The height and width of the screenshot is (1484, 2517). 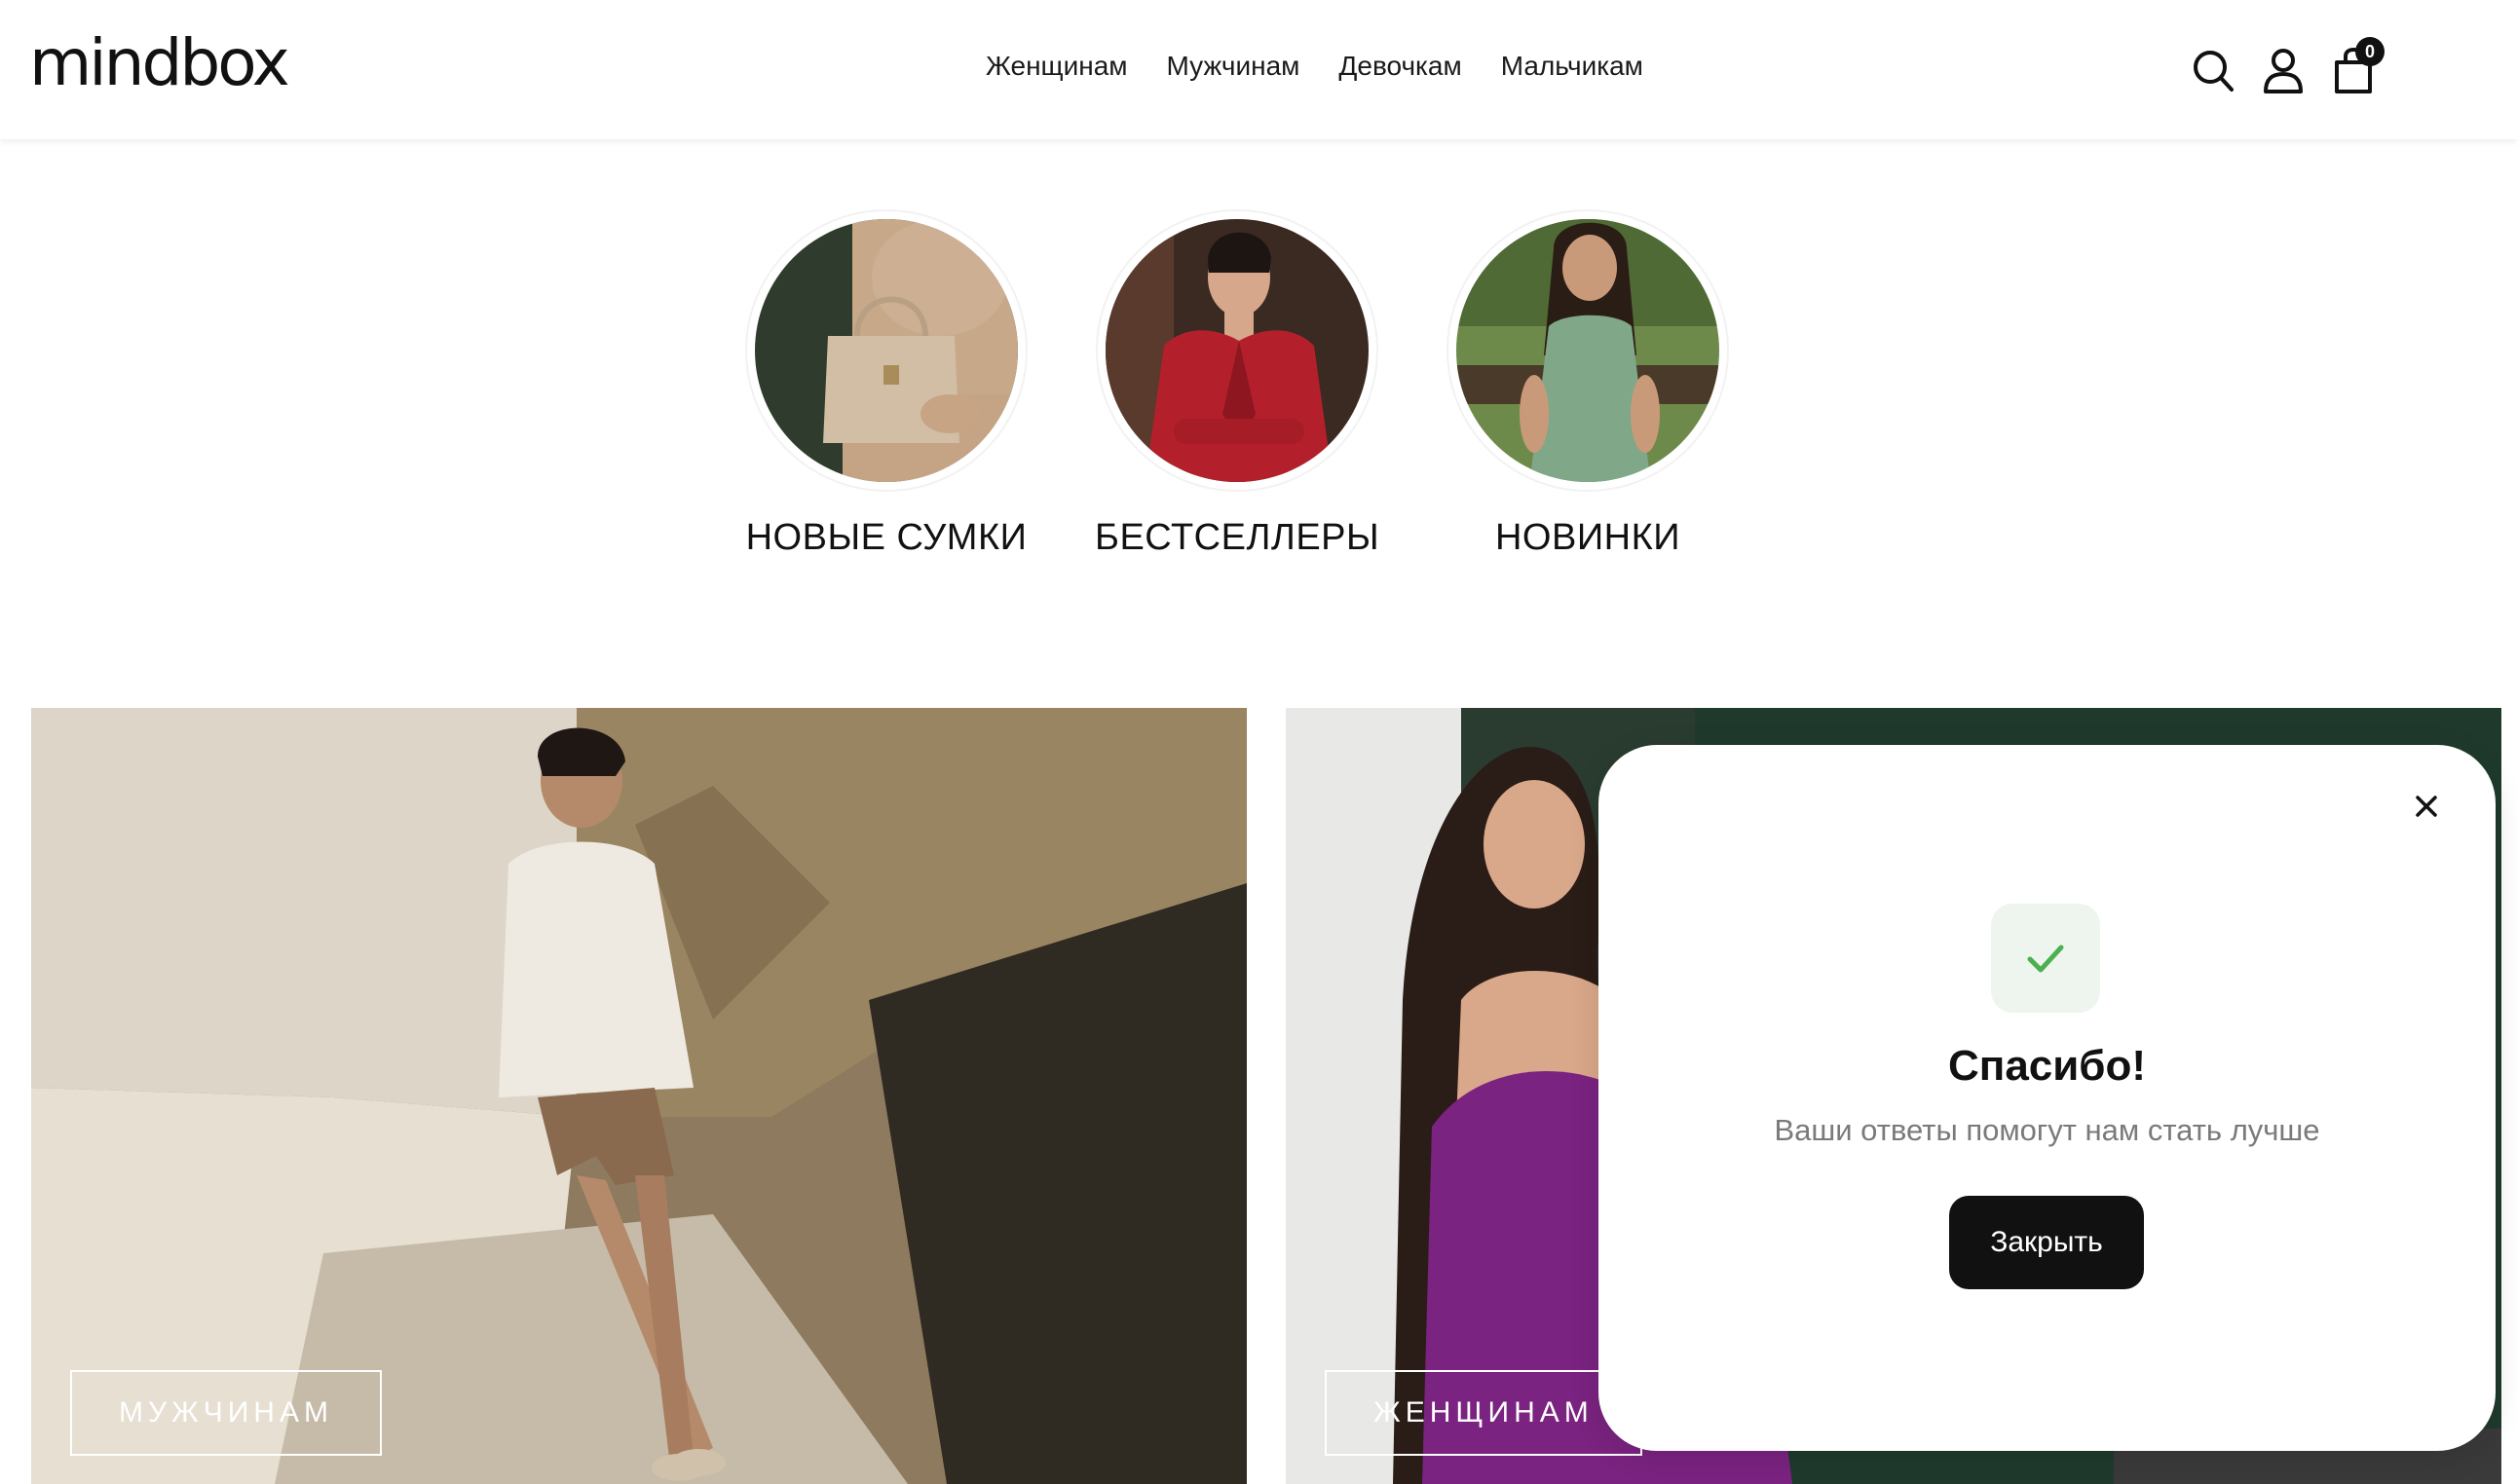 What do you see at coordinates (886, 537) in the screenshot?
I see `category-label: НОВЫЕ СУМКИ` at bounding box center [886, 537].